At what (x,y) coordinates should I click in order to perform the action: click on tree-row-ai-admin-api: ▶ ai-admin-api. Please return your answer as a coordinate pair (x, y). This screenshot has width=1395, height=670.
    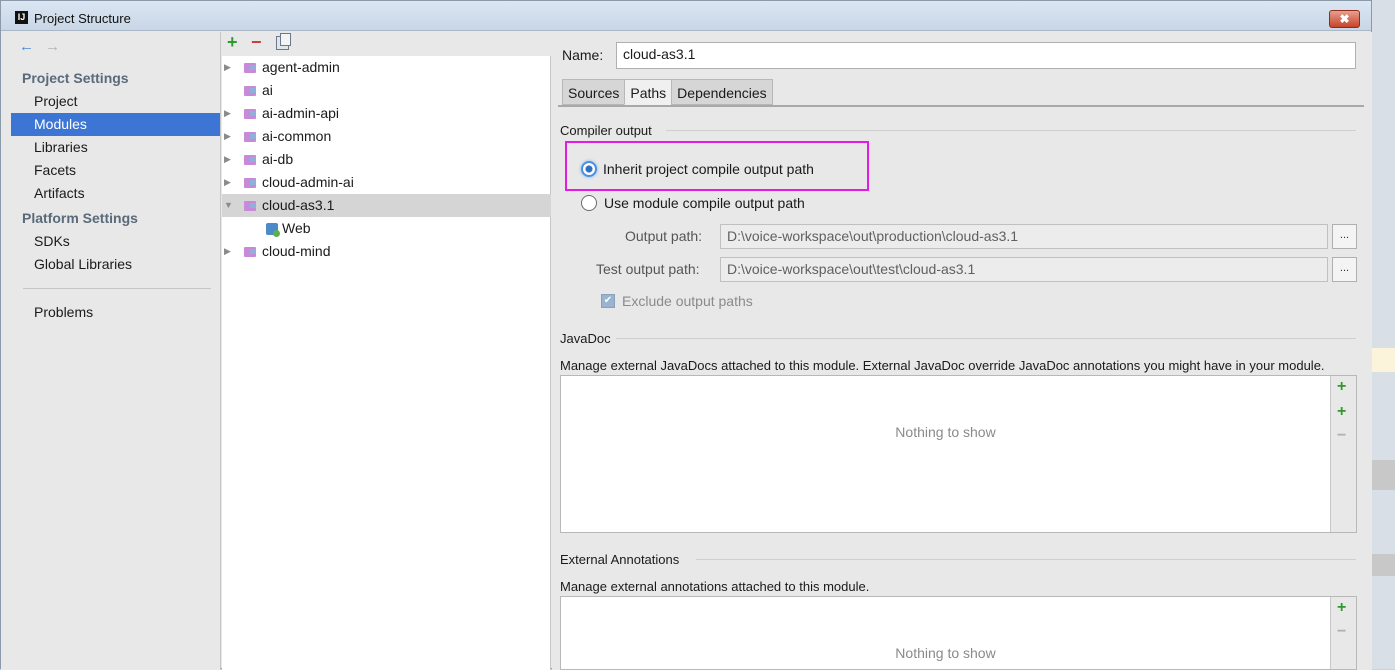
    Looking at the image, I should click on (386, 113).